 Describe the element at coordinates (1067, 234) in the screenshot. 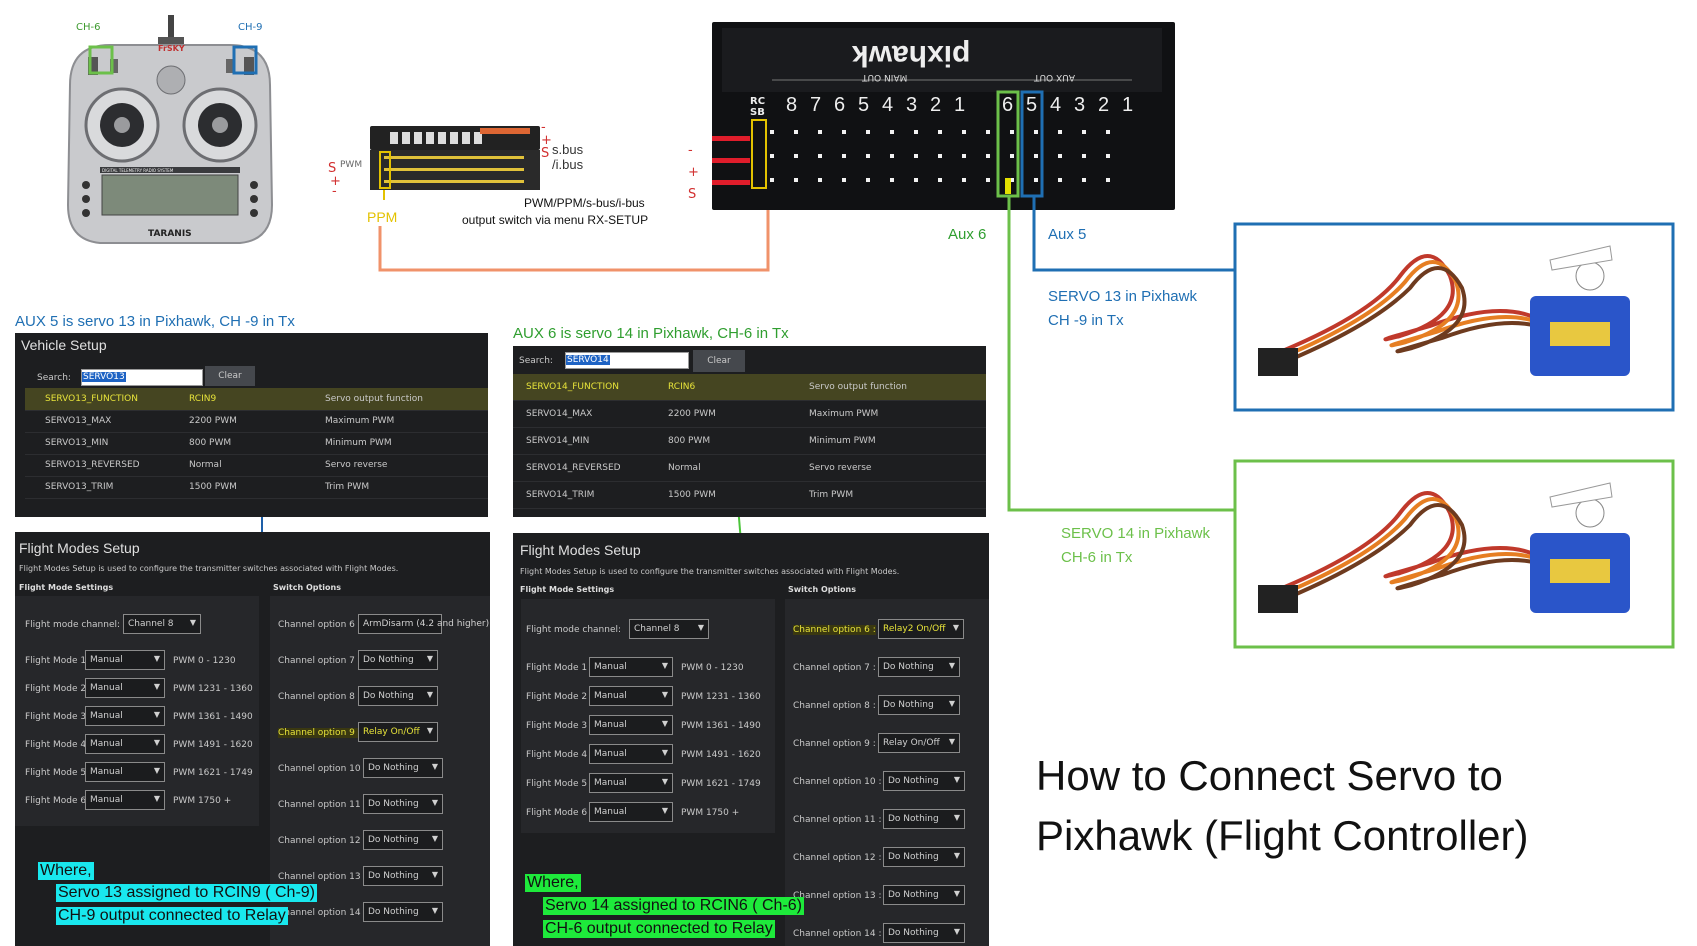

I see `aux5-label: Aux 5` at that location.